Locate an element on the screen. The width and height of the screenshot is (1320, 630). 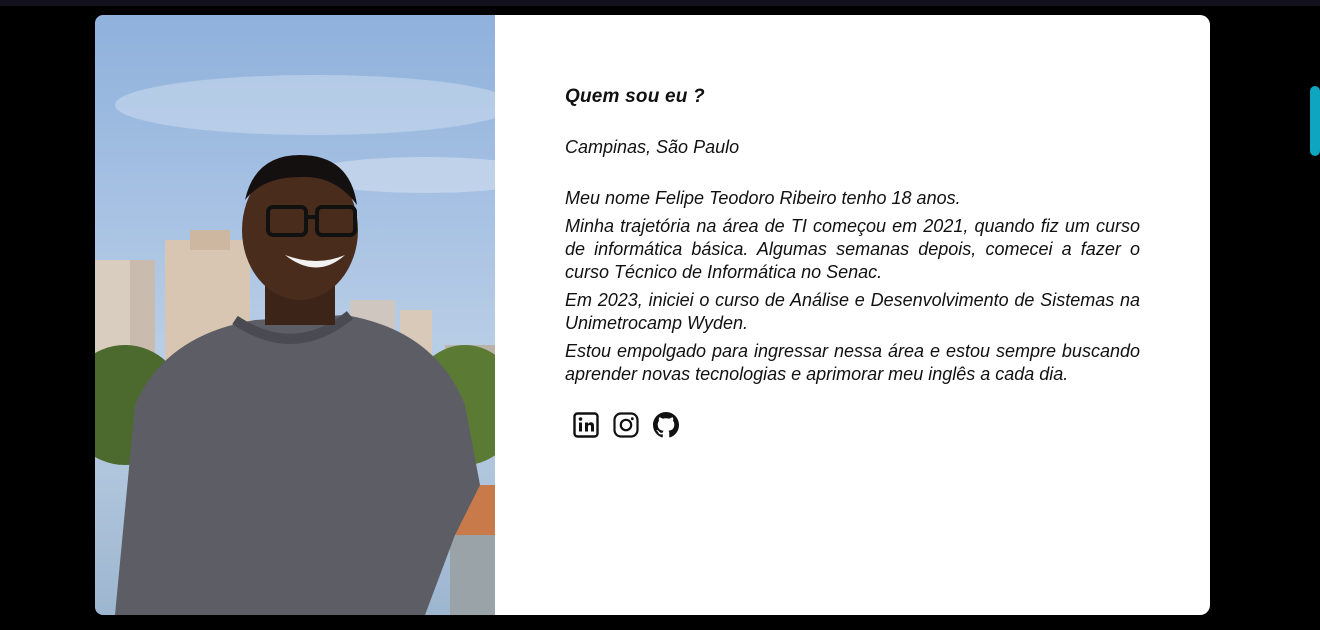
top-bar is located at coordinates (660, 3).